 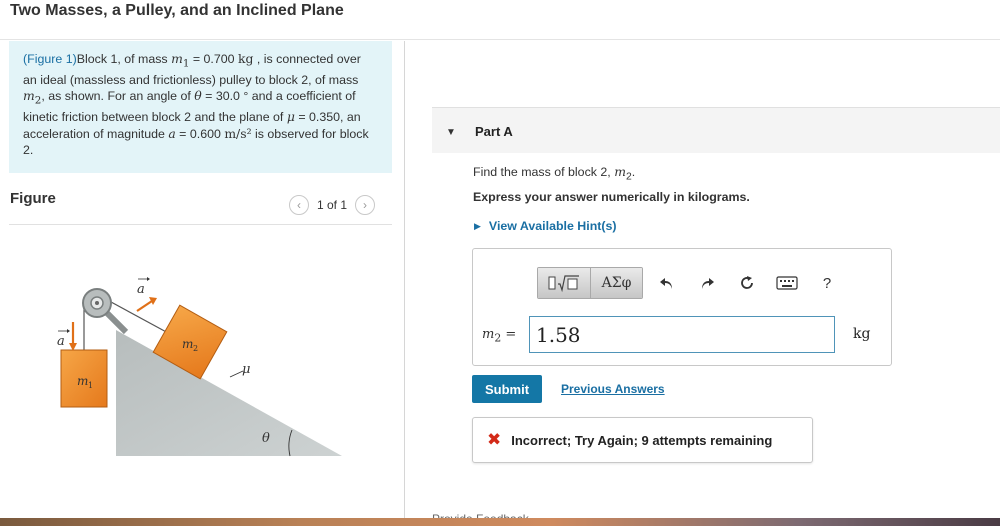 I want to click on m2-label: m, so click(x=187, y=344).